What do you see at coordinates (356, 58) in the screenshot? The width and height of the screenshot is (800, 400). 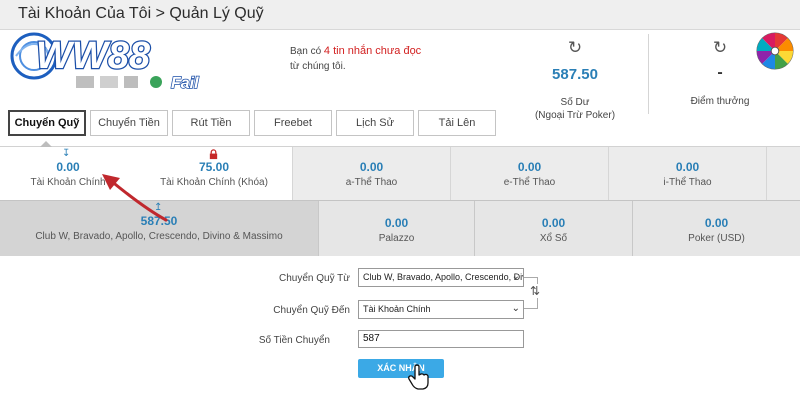 I see `unread-message-notice: Bạn có 4 tin nhắn chưa đọc từ chúng tôi.` at bounding box center [356, 58].